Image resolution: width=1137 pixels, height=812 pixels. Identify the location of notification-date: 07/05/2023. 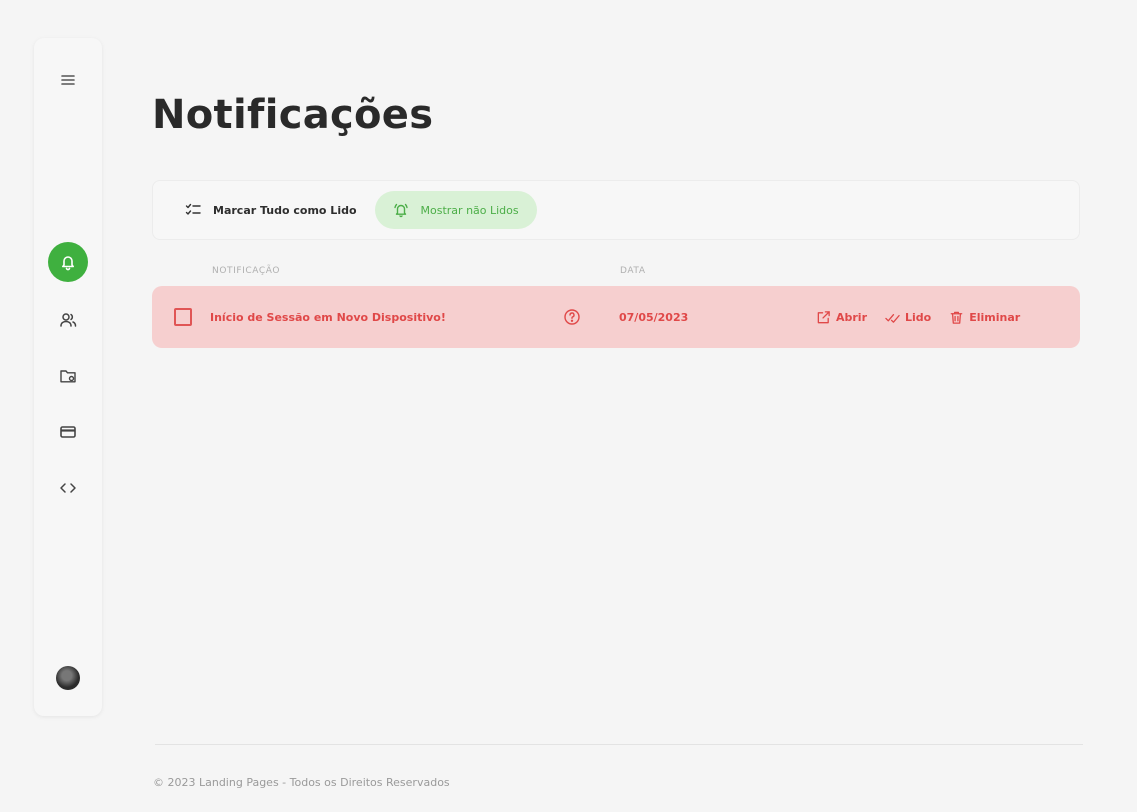
(654, 317).